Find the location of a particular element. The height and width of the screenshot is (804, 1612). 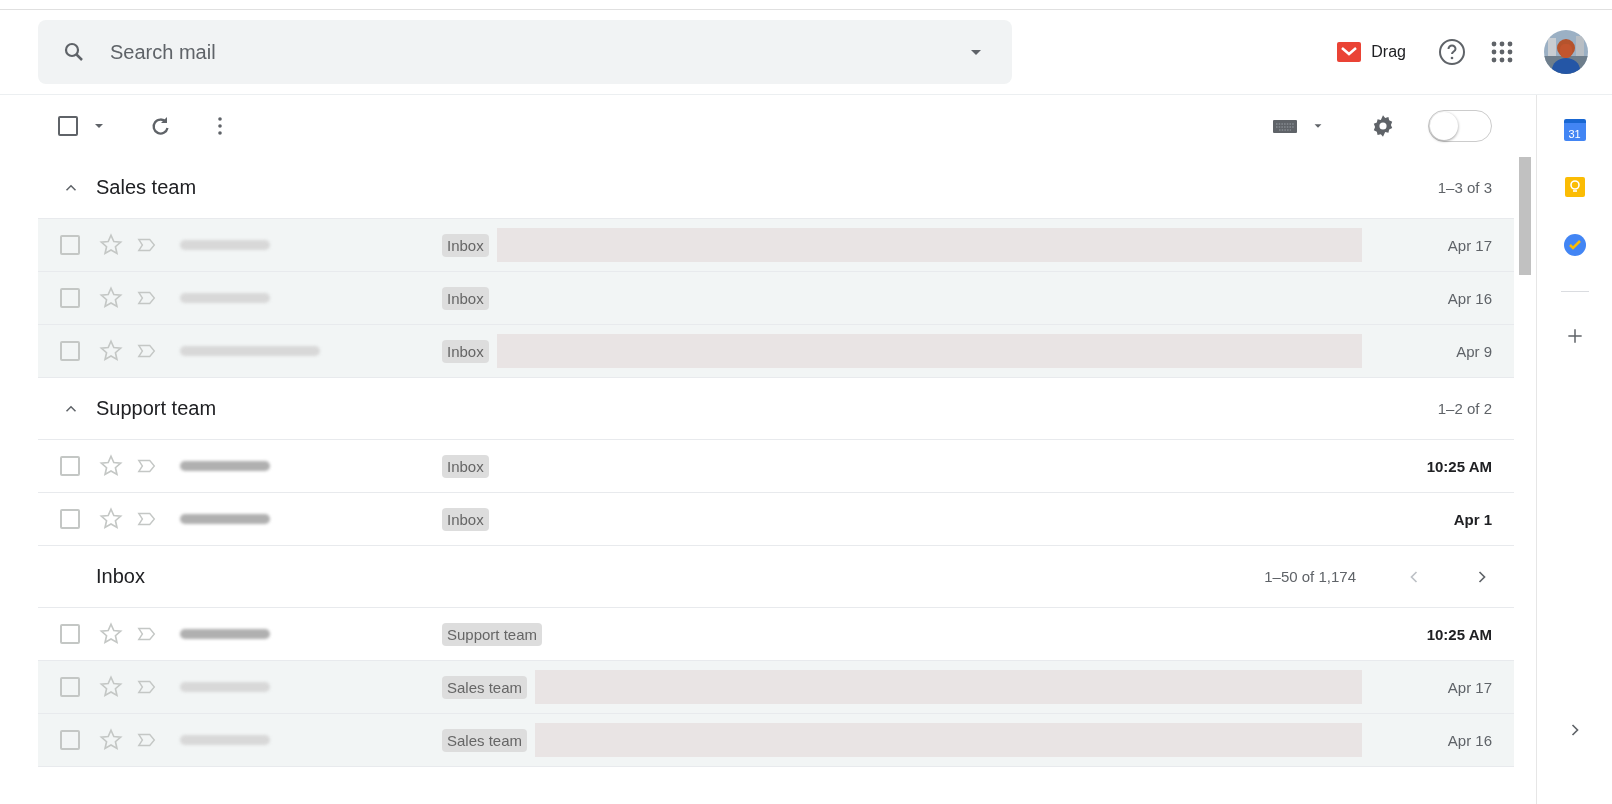

envelope-icon is located at coordinates (1349, 52).